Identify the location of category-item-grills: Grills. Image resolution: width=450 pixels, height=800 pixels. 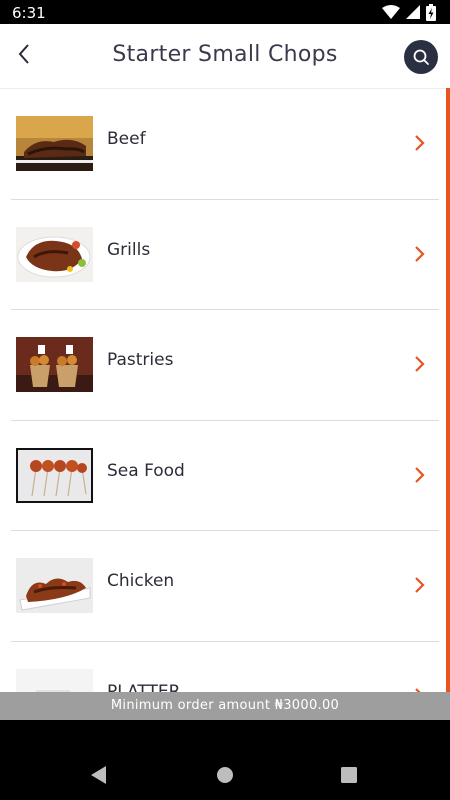
(225, 255).